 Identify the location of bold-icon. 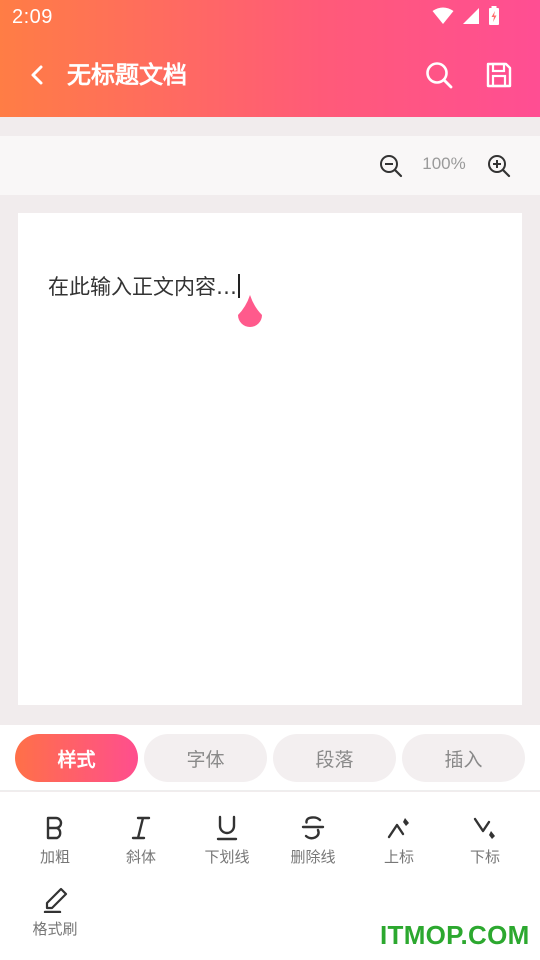
(54, 828).